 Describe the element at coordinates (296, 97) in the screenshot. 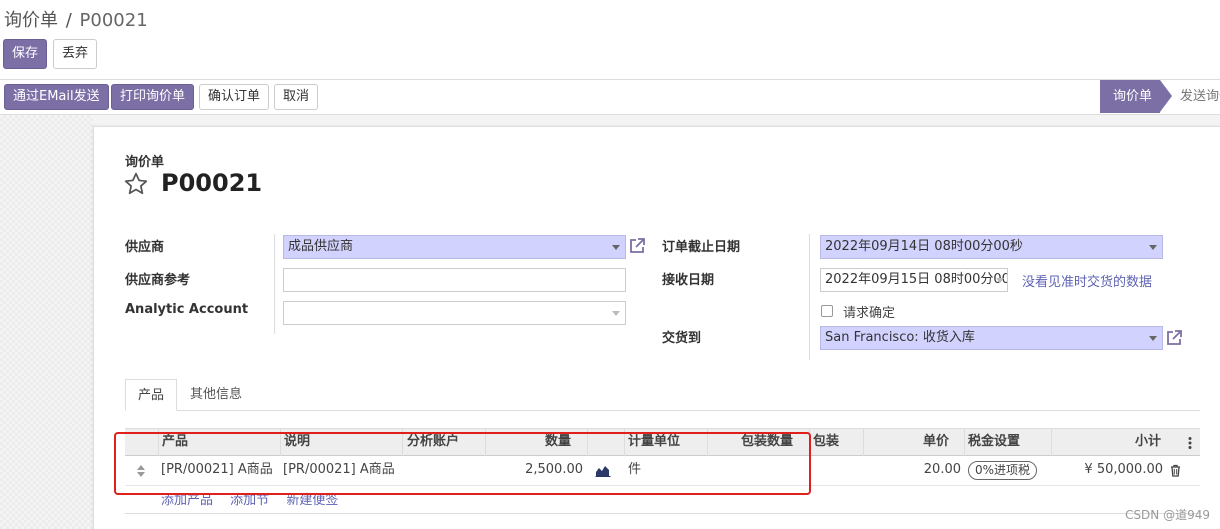

I see `cancel-button: 取消` at that location.